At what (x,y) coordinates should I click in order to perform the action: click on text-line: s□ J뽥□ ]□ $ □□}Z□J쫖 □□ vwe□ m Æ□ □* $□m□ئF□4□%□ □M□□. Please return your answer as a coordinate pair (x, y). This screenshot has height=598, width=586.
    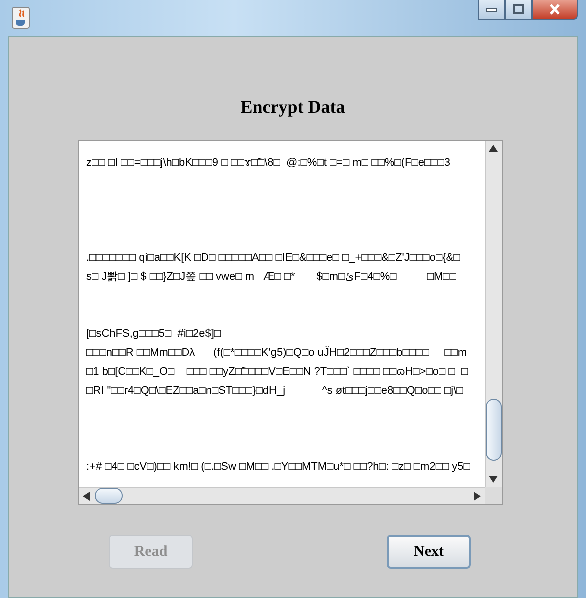
    Looking at the image, I should click on (271, 277).